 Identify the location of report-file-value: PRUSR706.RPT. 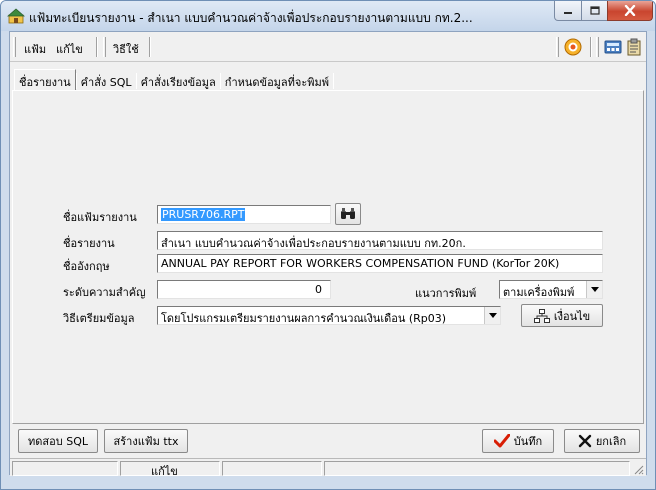
(203, 214).